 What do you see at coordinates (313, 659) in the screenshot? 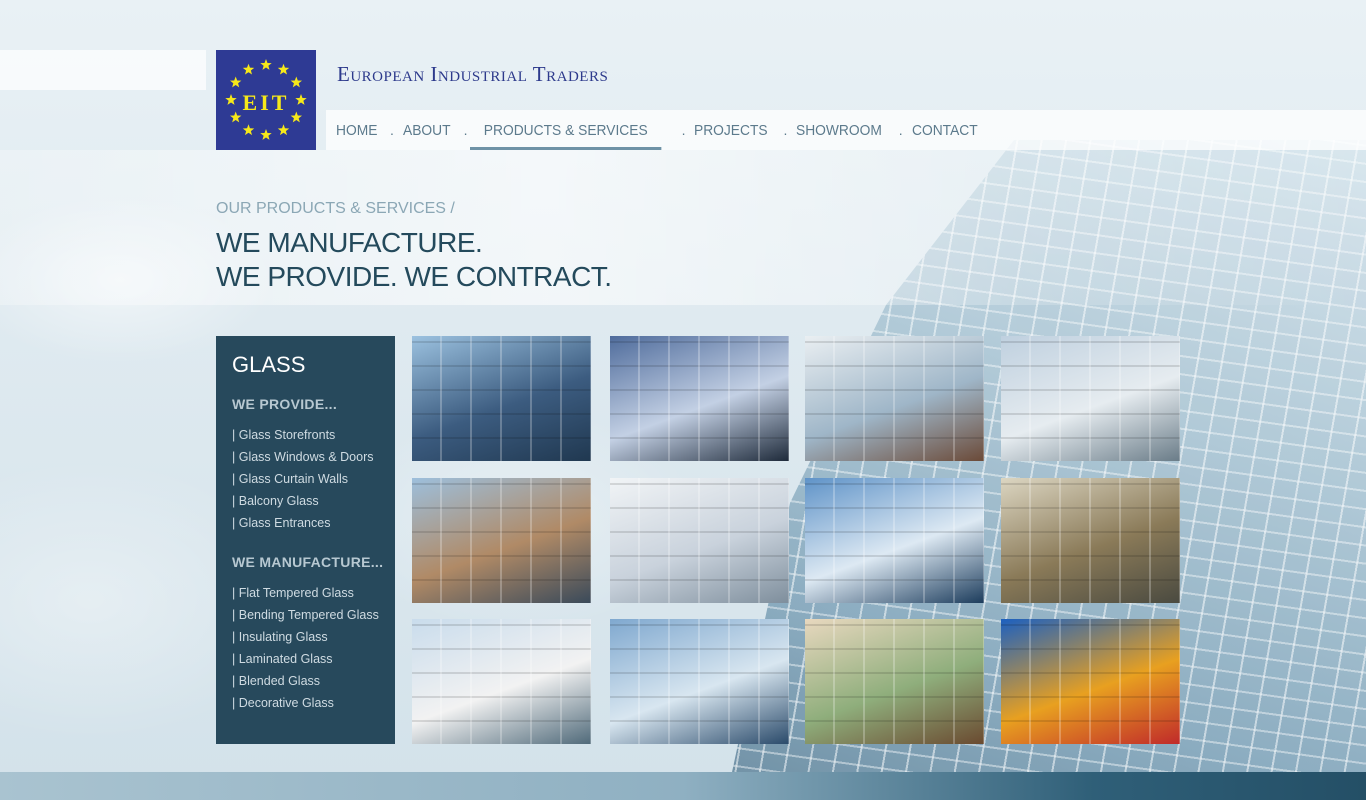
I see `manufacture-item: Laminated Glass` at bounding box center [313, 659].